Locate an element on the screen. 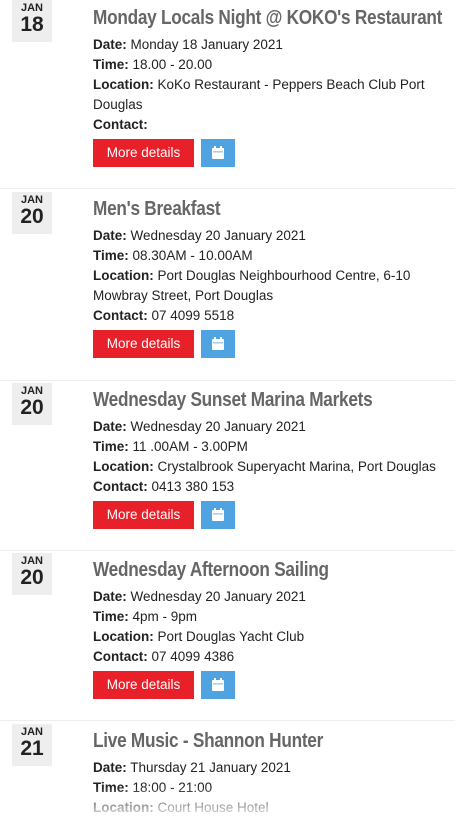 The height and width of the screenshot is (816, 467). event-date-row: Date: Monday 18 January 2021 is located at coordinates (274, 45).